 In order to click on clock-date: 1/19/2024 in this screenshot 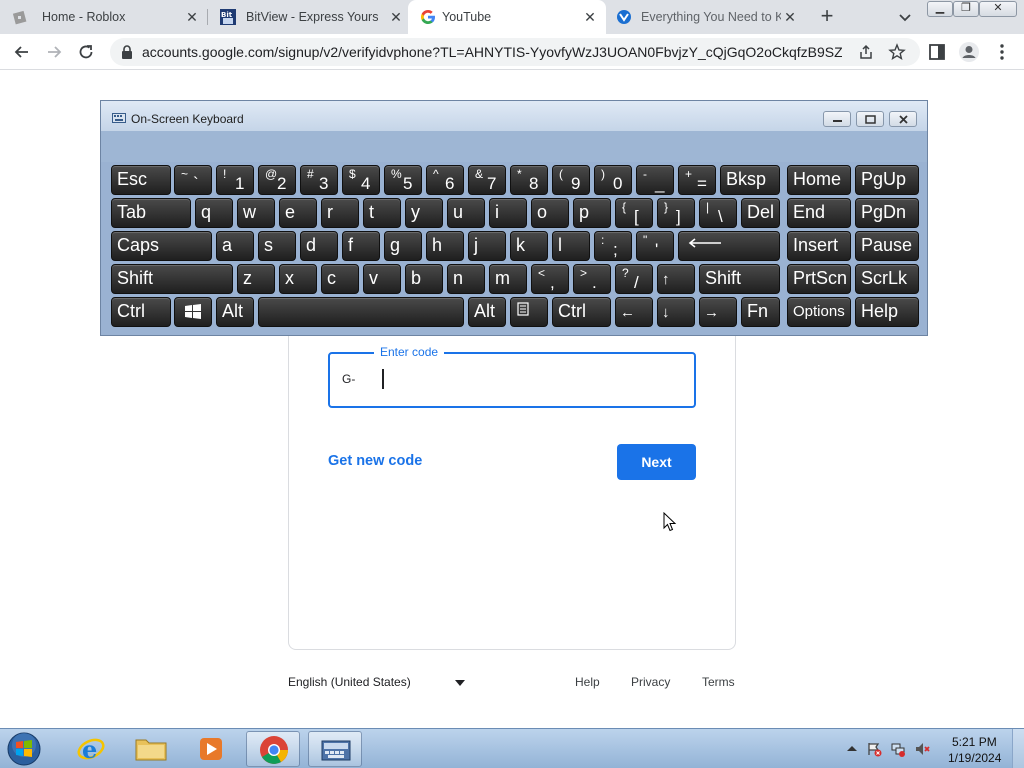, I will do `click(974, 758)`.